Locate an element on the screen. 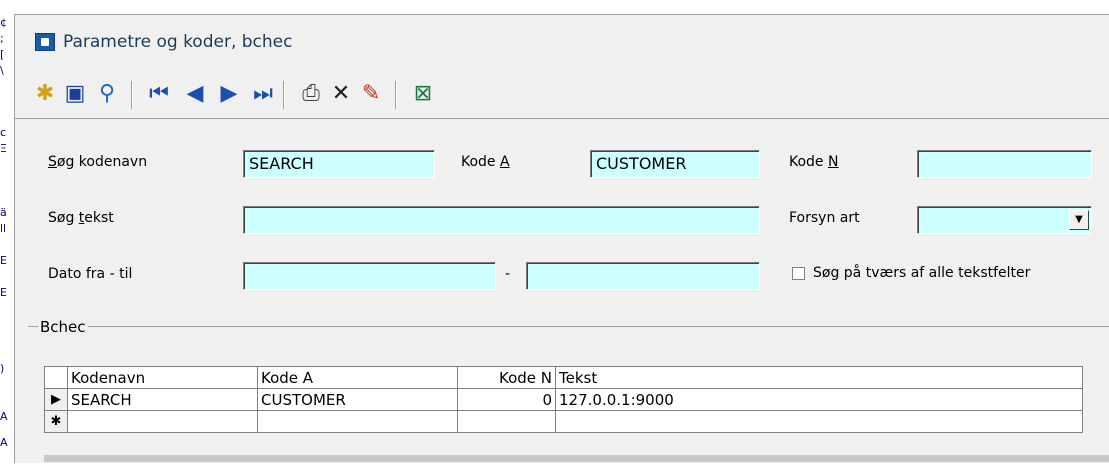 The height and width of the screenshot is (467, 1109). cell-kode-n: 0 is located at coordinates (506, 399).